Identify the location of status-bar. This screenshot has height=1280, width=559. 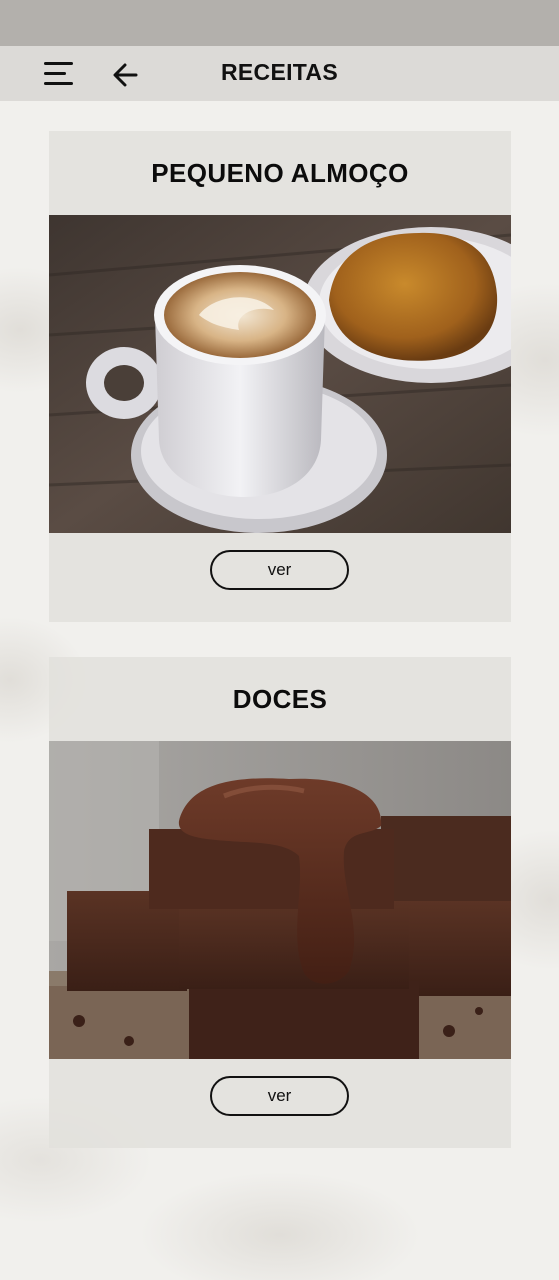
(279, 23).